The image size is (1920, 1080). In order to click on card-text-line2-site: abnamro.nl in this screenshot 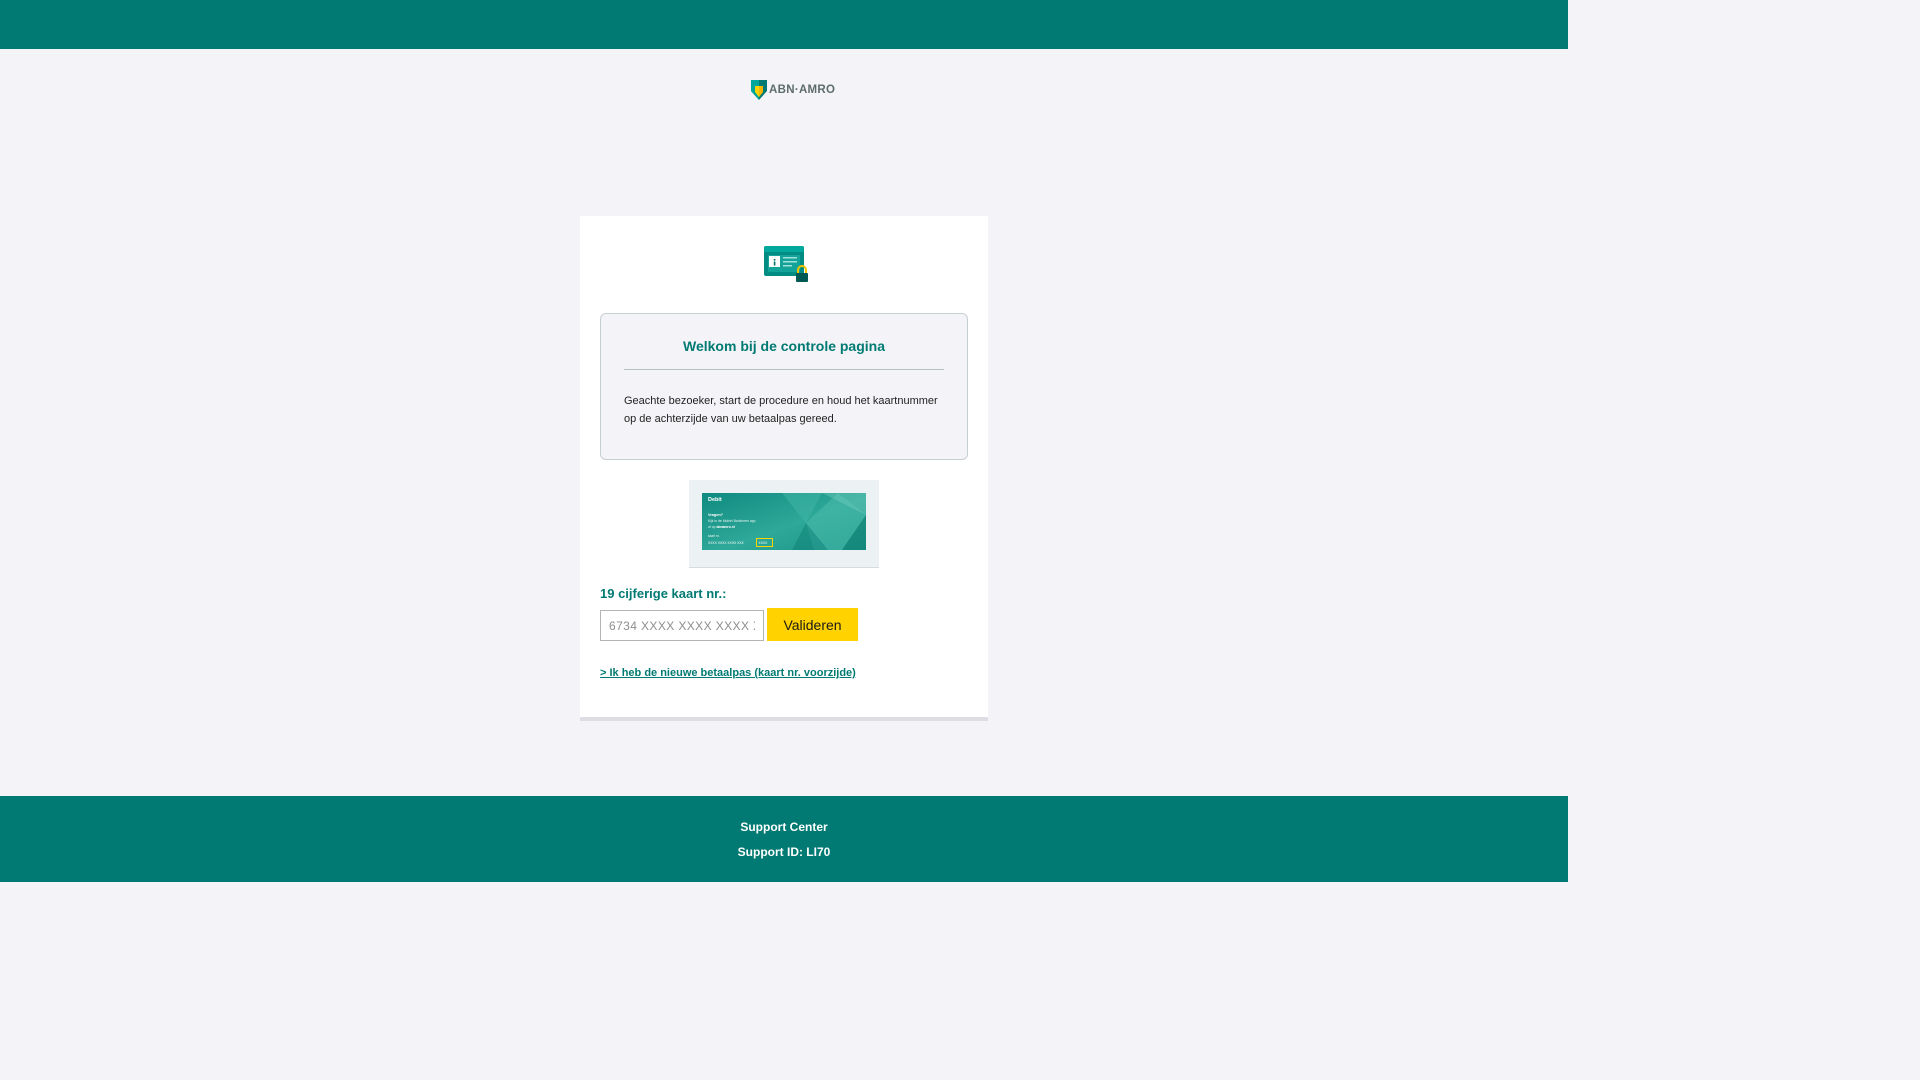, I will do `click(726, 527)`.